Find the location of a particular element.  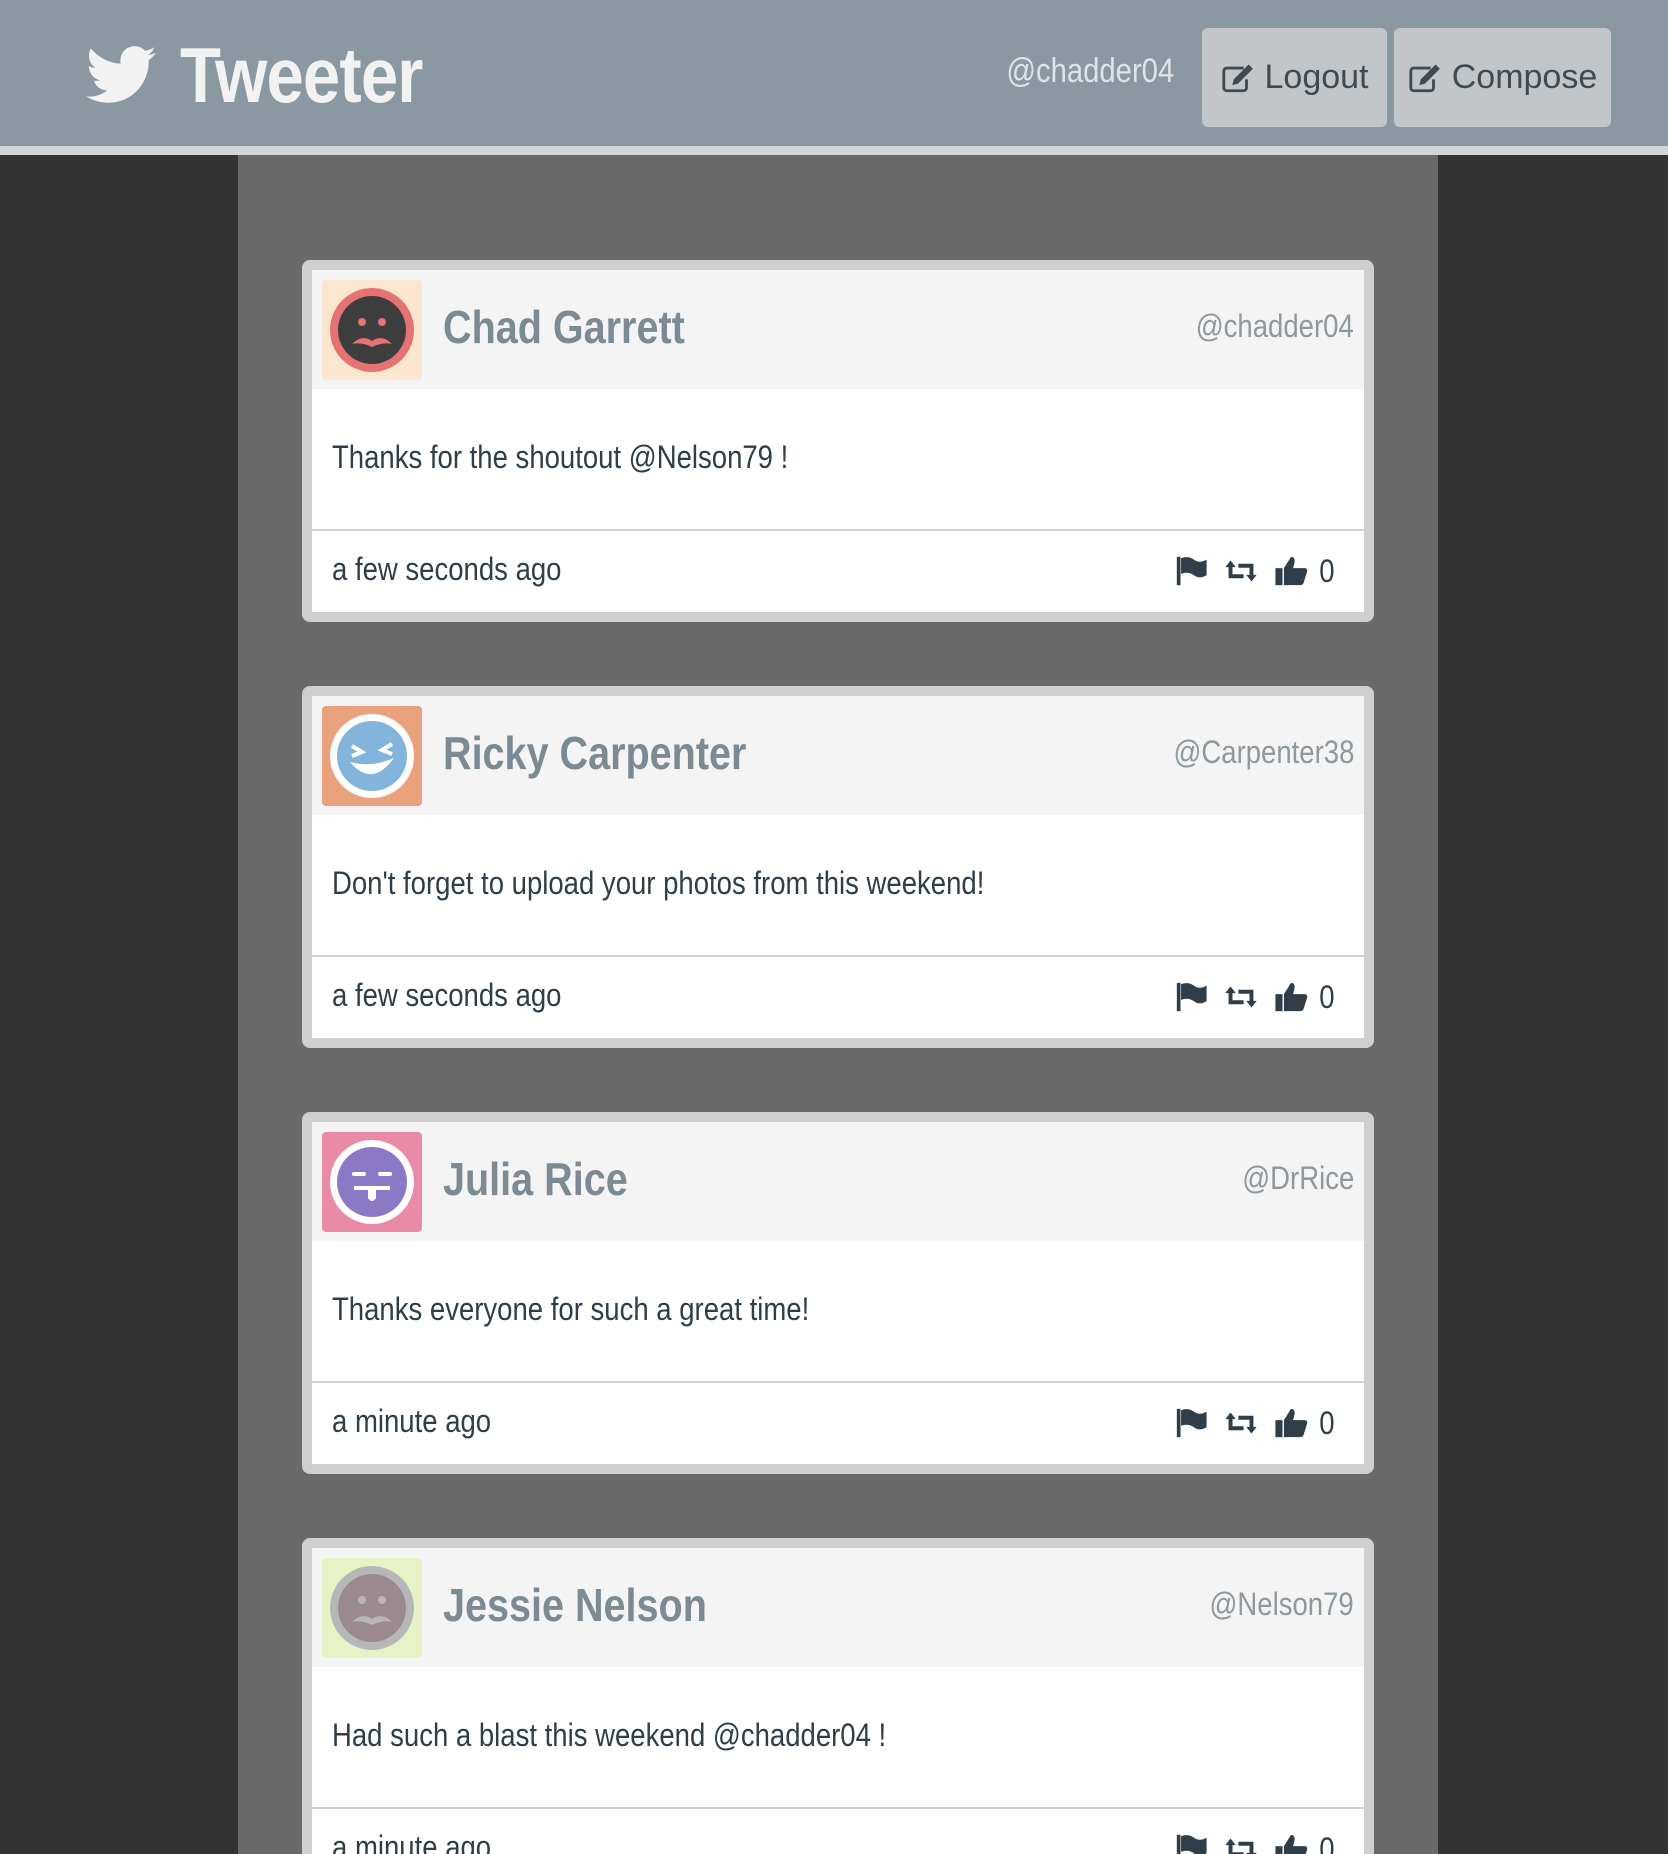

tweet-text: Thanks for the shoutout @Nelson79 ! is located at coordinates (560, 457).